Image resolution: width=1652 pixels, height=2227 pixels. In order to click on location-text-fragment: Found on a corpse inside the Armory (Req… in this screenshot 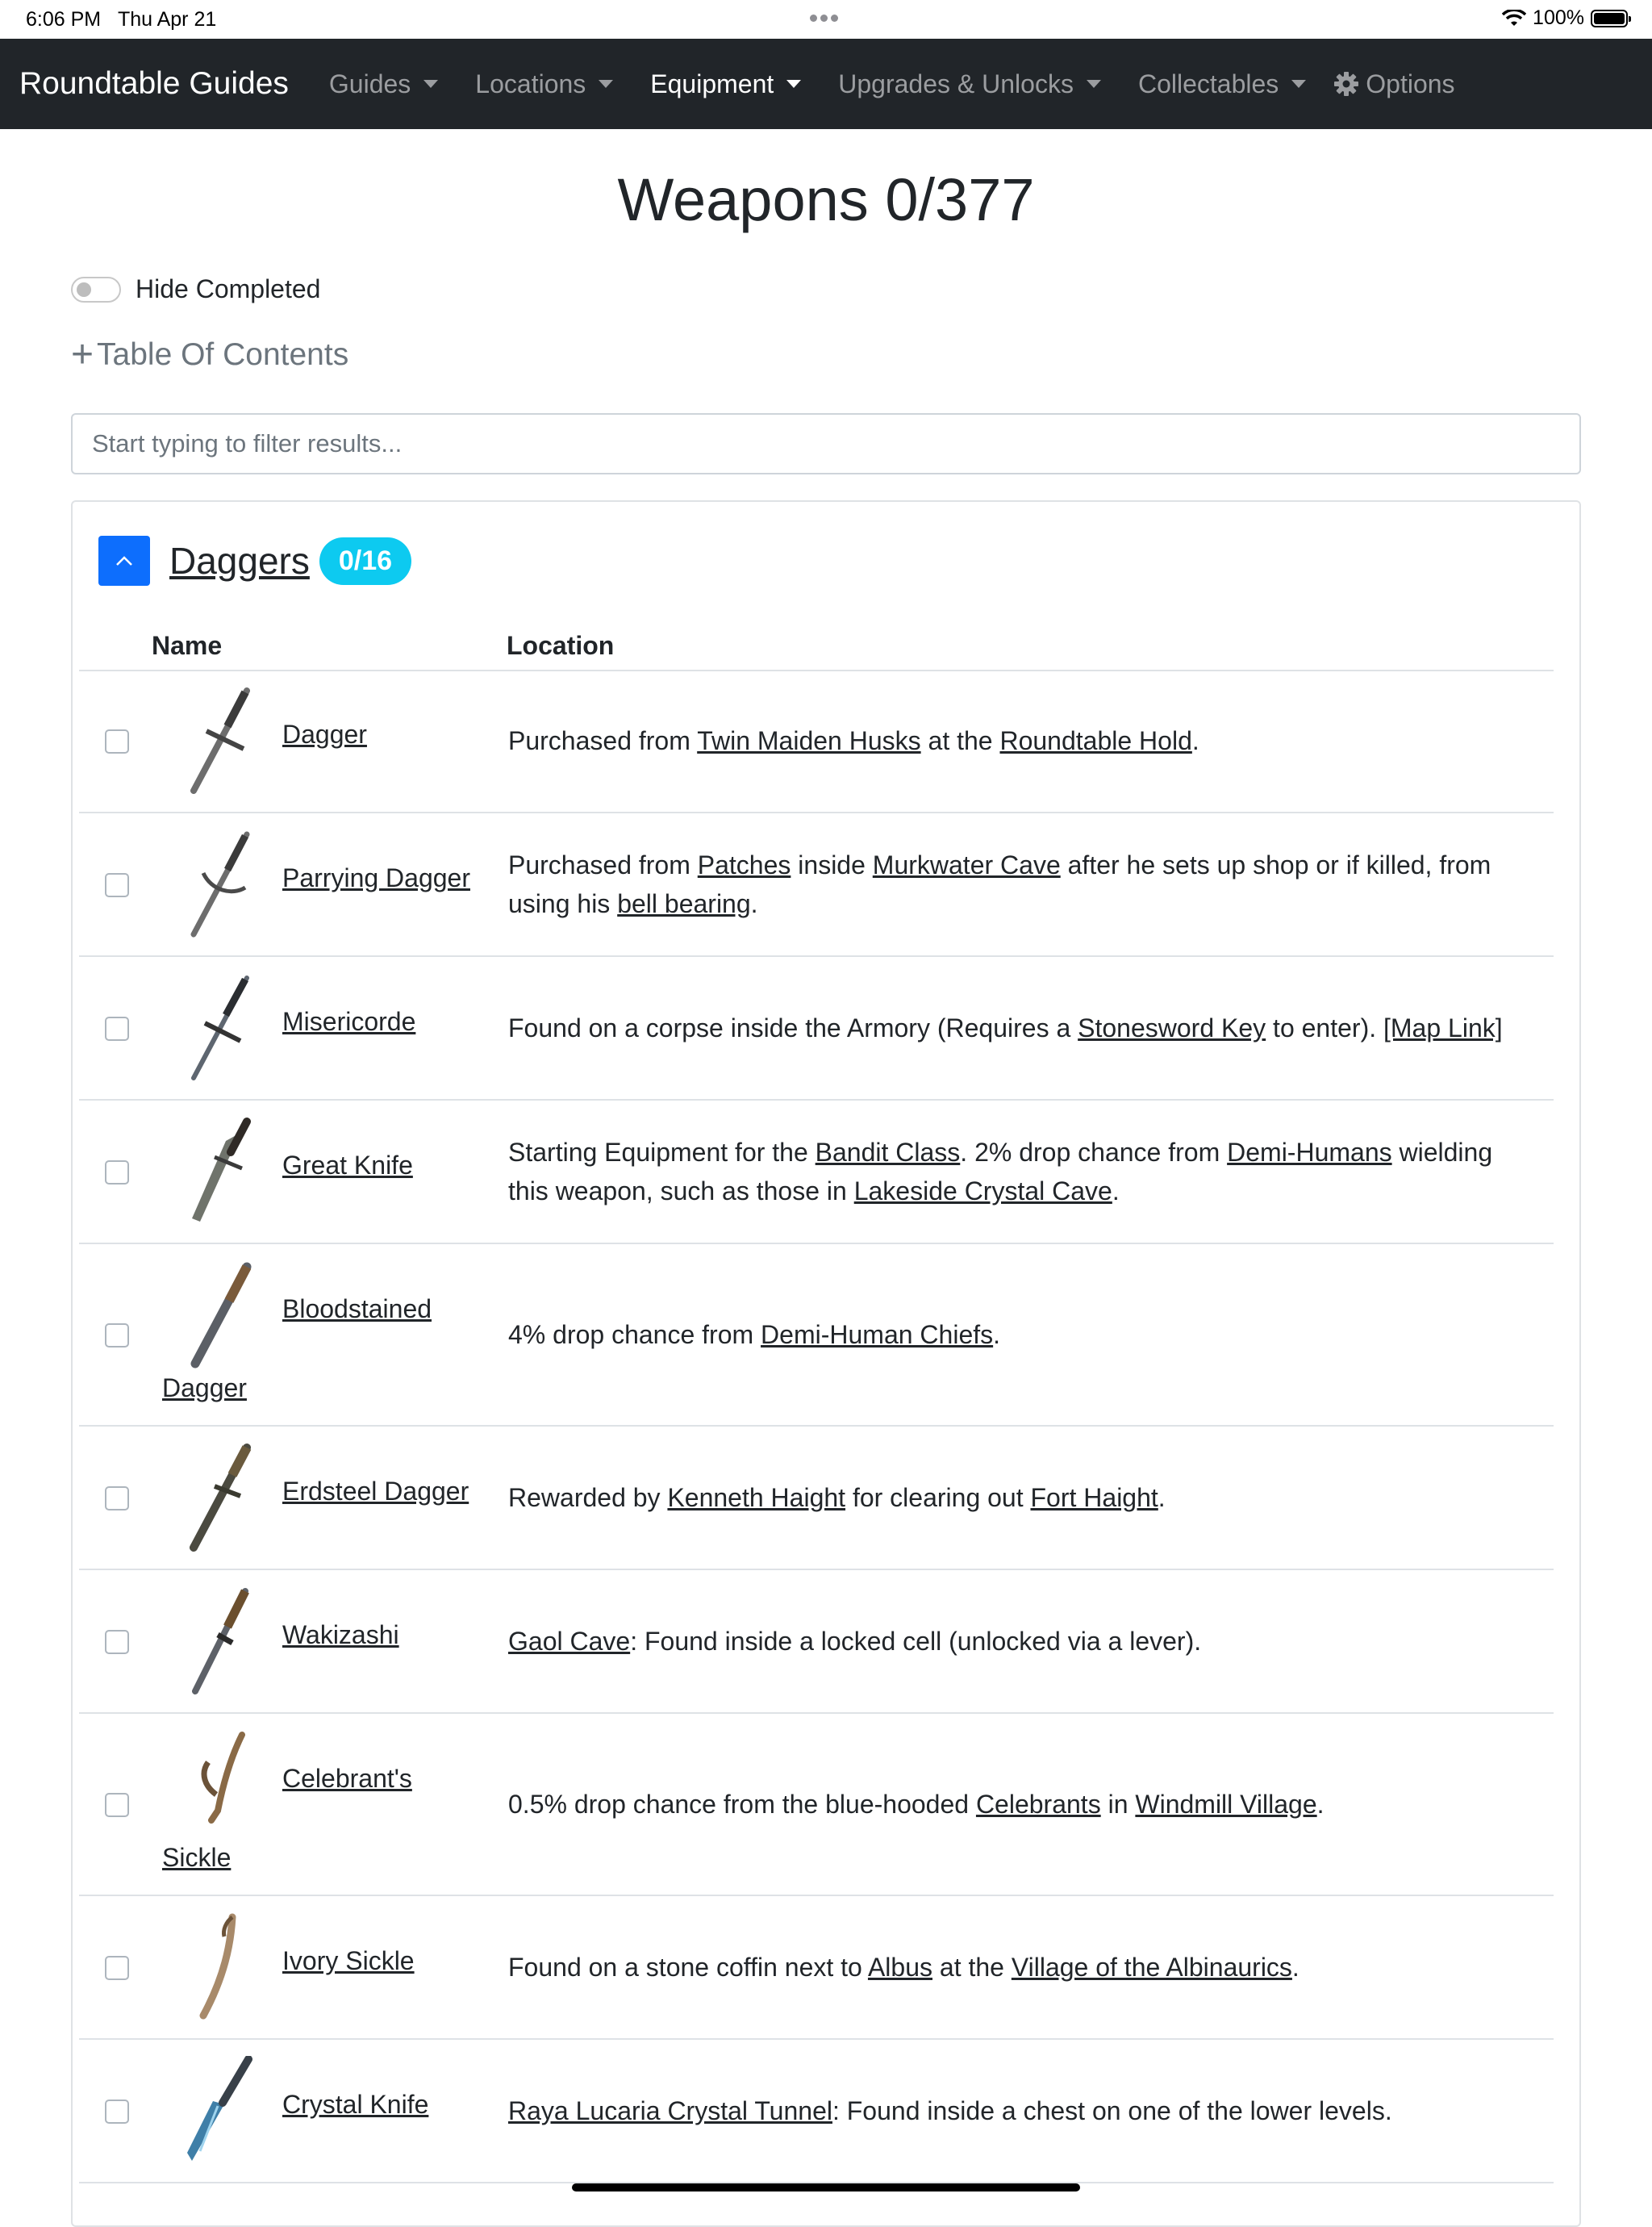, I will do `click(793, 1027)`.